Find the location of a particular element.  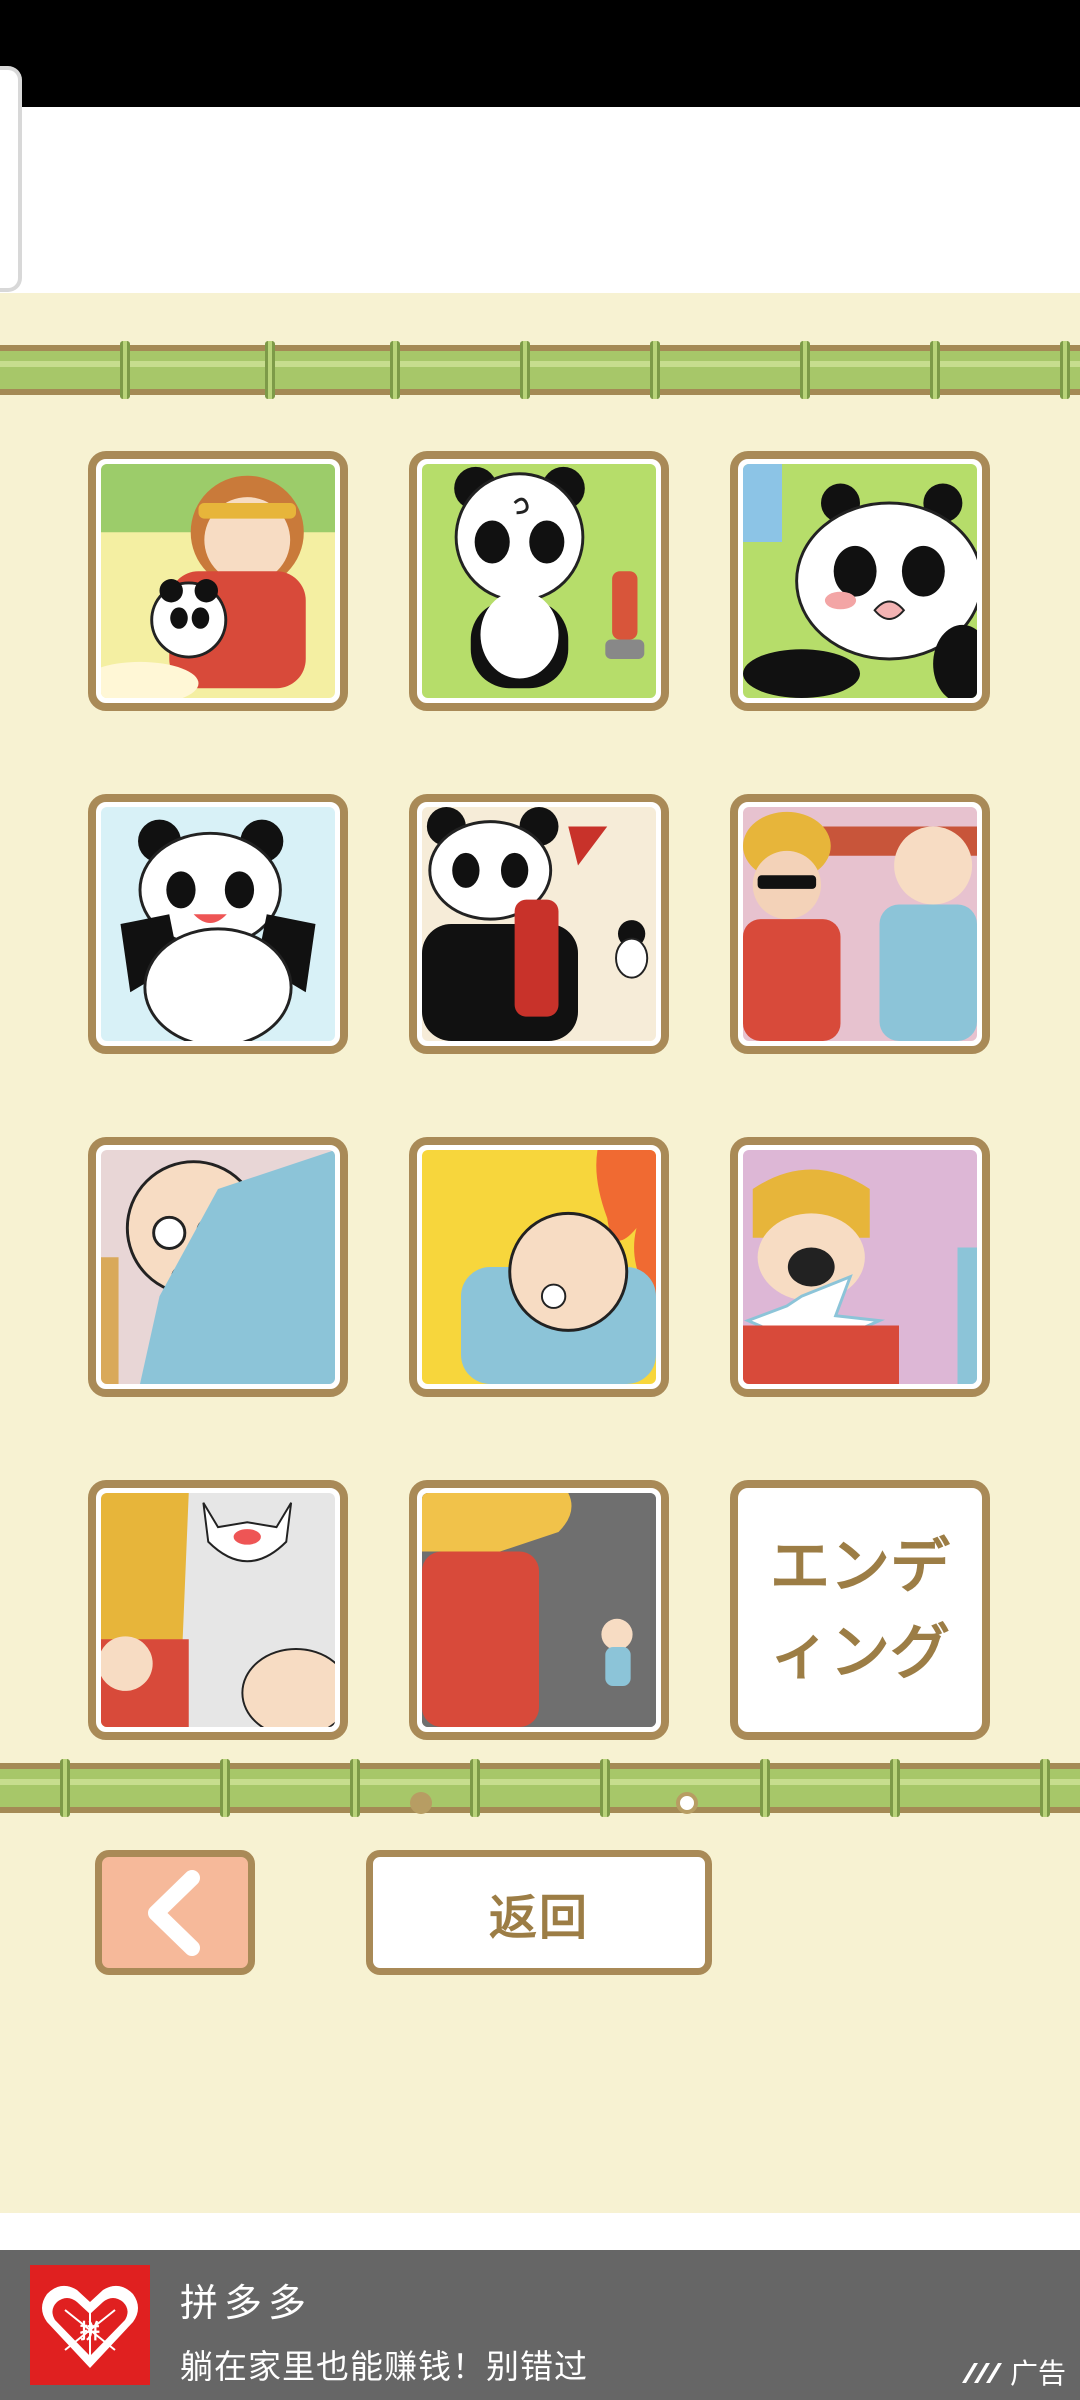

two-workers-illustration is located at coordinates (860, 924).